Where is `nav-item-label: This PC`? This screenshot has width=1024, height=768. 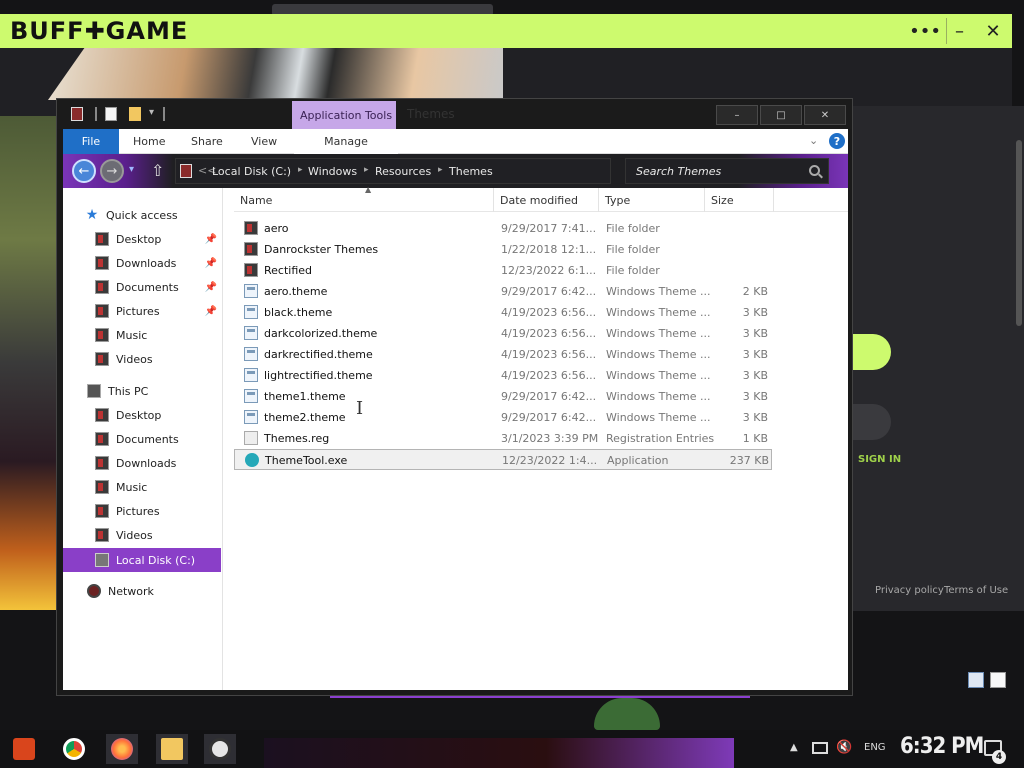 nav-item-label: This PC is located at coordinates (128, 391).